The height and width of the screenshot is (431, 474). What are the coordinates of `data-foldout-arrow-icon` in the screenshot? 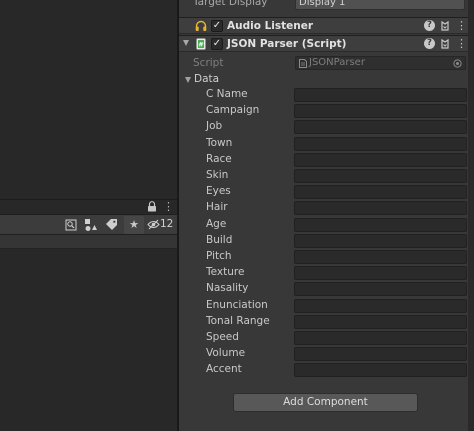 It's located at (188, 80).